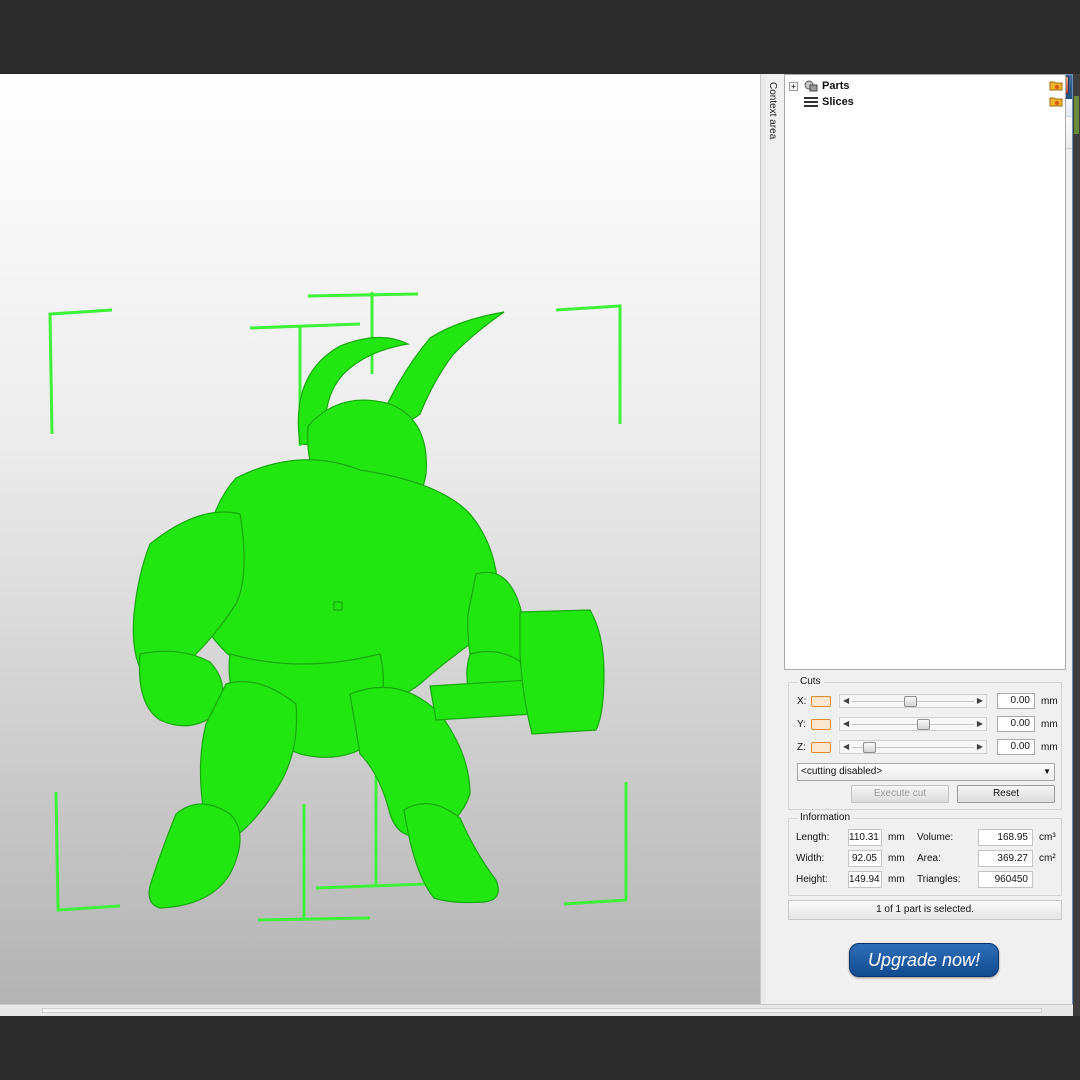 This screenshot has width=1080, height=1080. What do you see at coordinates (913, 747) in the screenshot?
I see `cut-slider-z: ◀ ▶` at bounding box center [913, 747].